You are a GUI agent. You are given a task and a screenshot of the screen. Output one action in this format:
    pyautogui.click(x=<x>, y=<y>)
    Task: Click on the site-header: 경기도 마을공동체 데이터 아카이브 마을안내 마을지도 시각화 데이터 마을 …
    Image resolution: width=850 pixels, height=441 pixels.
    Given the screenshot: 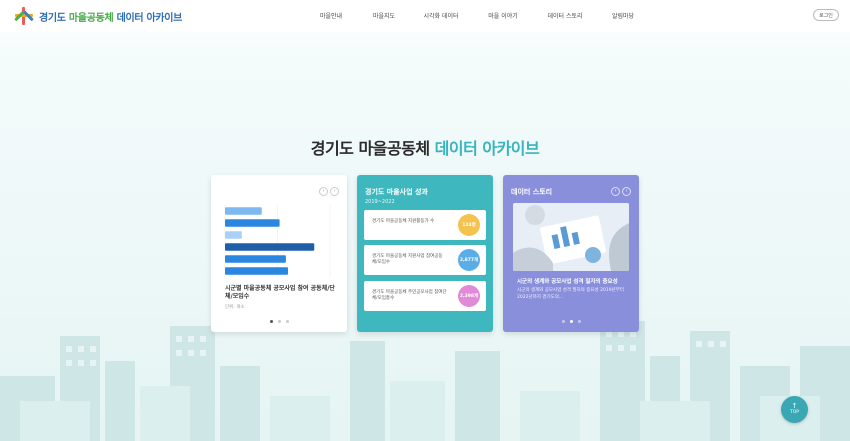 What is the action you would take?
    pyautogui.click(x=425, y=16)
    